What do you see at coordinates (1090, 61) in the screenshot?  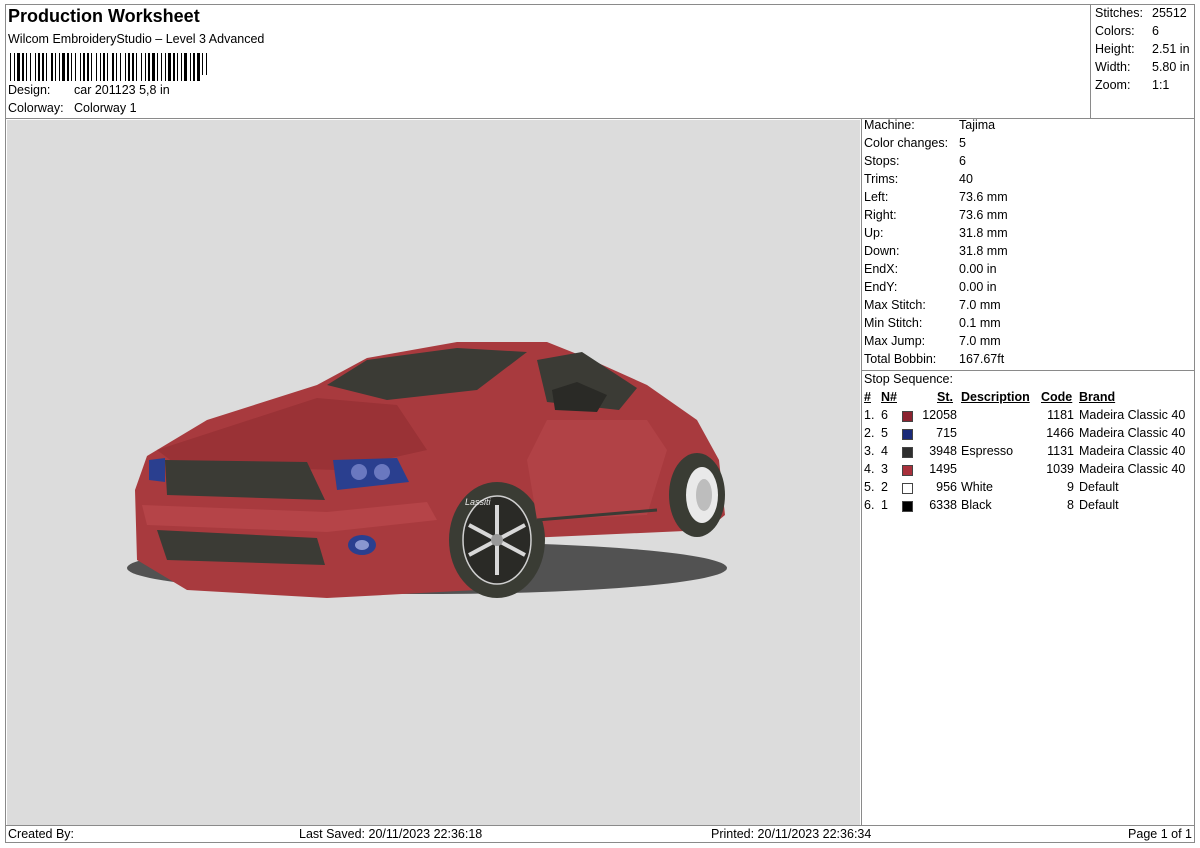 I see `header-divider` at bounding box center [1090, 61].